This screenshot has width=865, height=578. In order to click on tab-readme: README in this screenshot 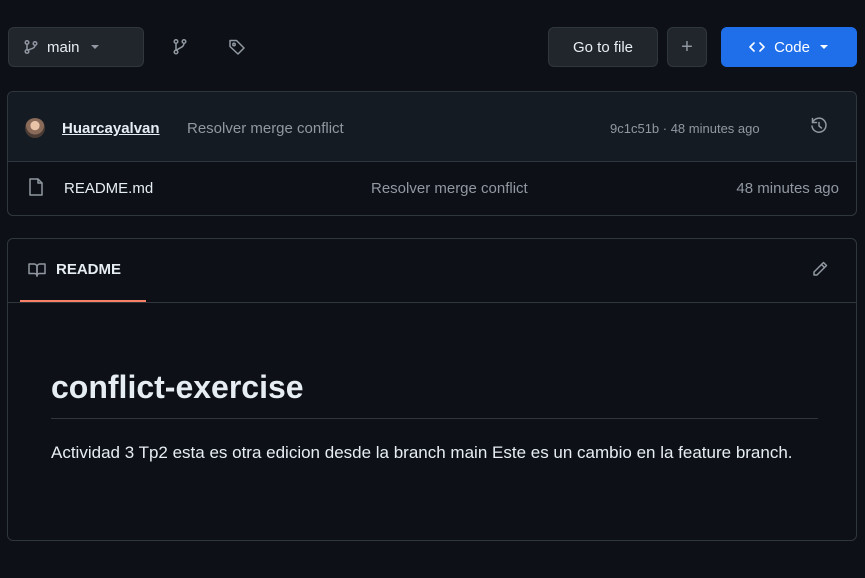, I will do `click(83, 270)`.